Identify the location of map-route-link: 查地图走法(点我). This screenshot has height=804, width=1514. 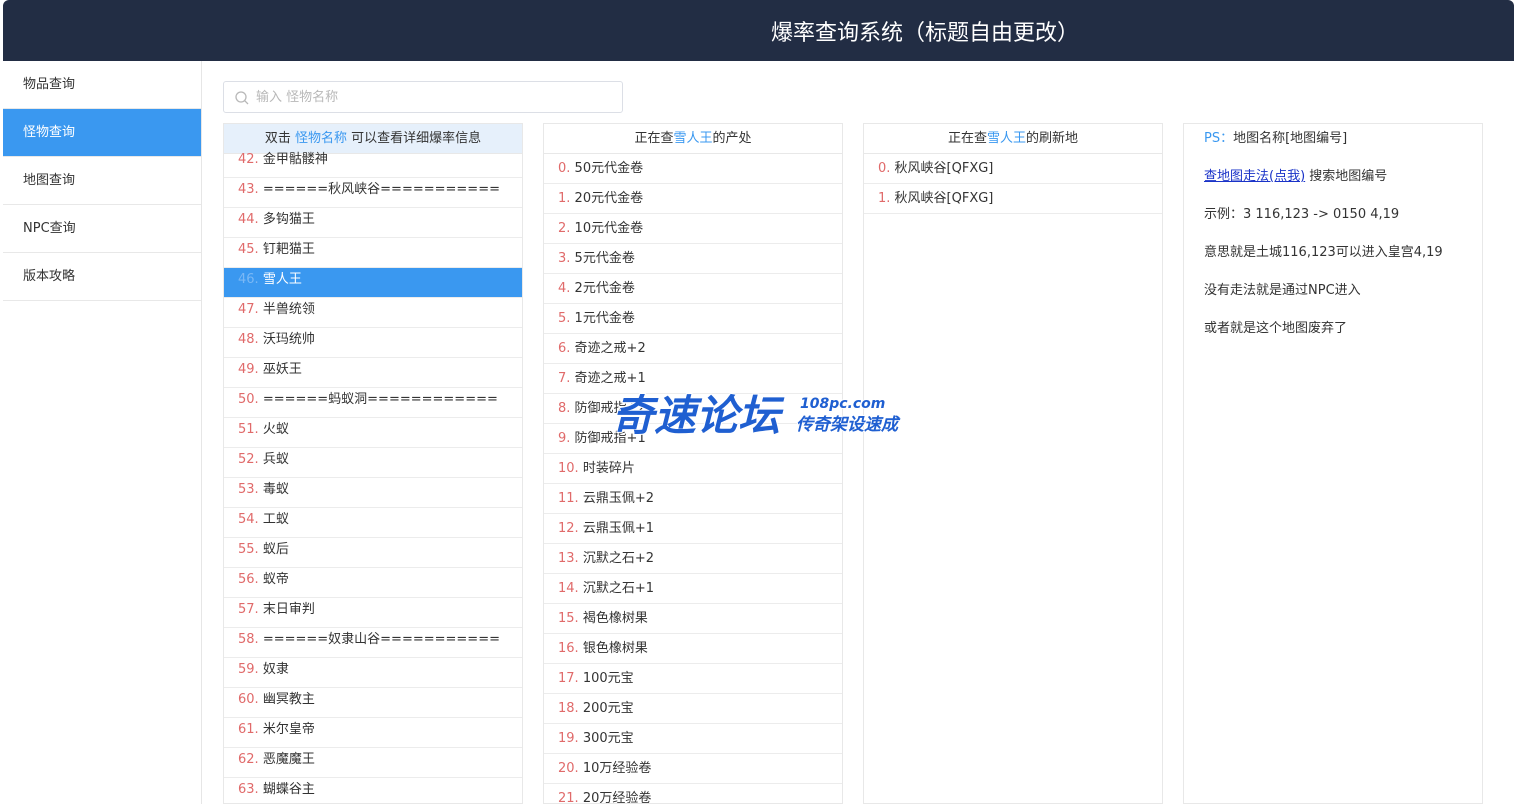
(1254, 176).